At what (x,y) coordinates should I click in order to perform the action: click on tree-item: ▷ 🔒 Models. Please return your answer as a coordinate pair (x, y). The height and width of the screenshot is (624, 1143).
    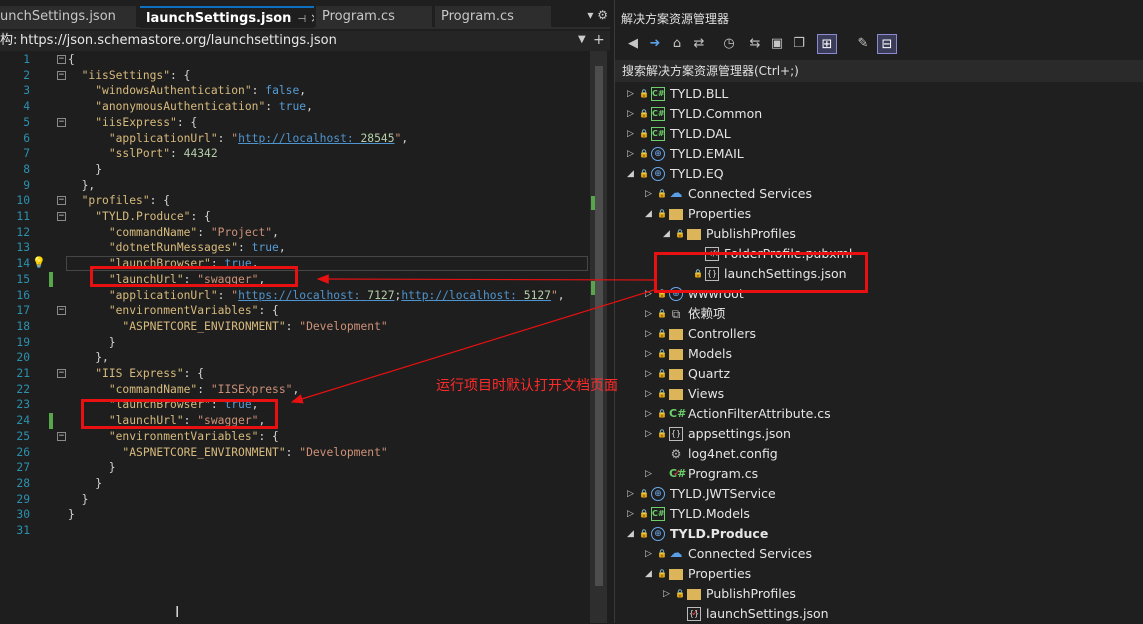
    Looking at the image, I should click on (879, 354).